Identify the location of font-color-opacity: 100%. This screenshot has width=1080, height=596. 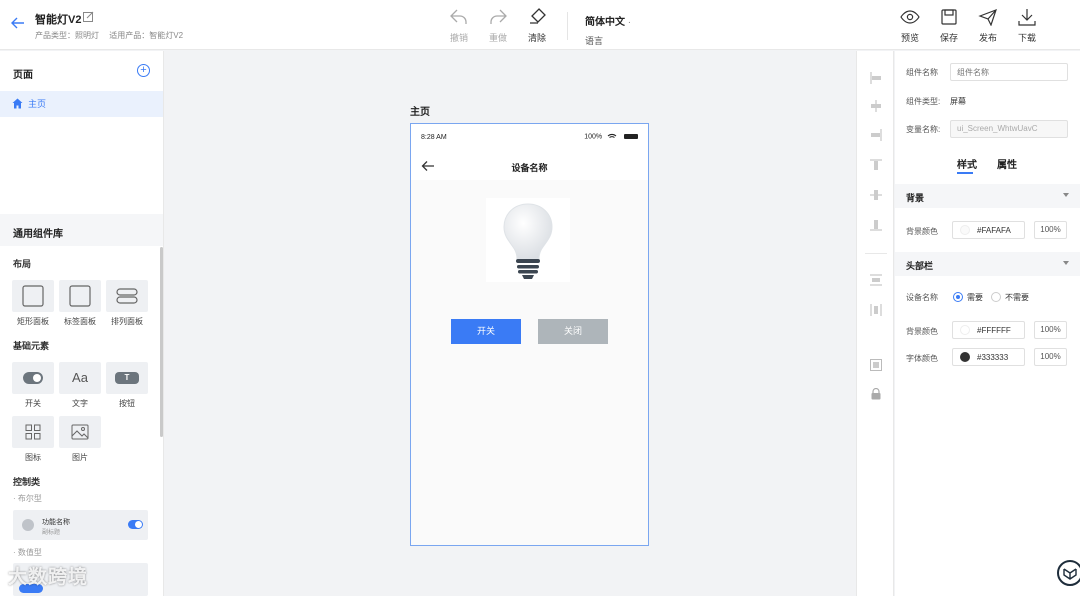
(1050, 357).